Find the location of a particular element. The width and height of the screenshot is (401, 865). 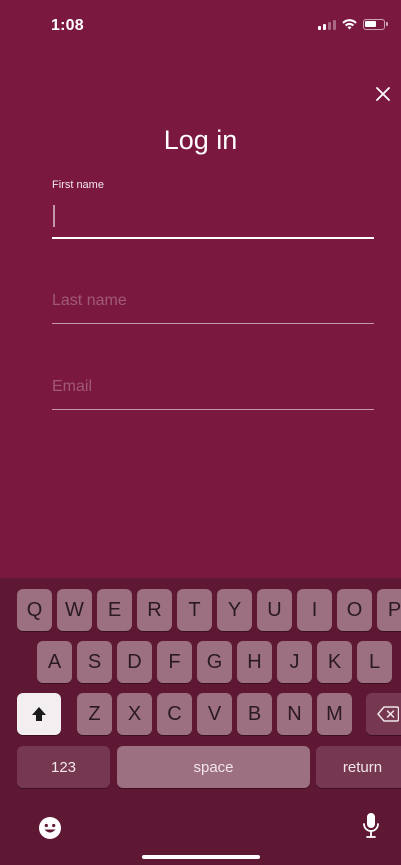

key-u: U is located at coordinates (274, 610).